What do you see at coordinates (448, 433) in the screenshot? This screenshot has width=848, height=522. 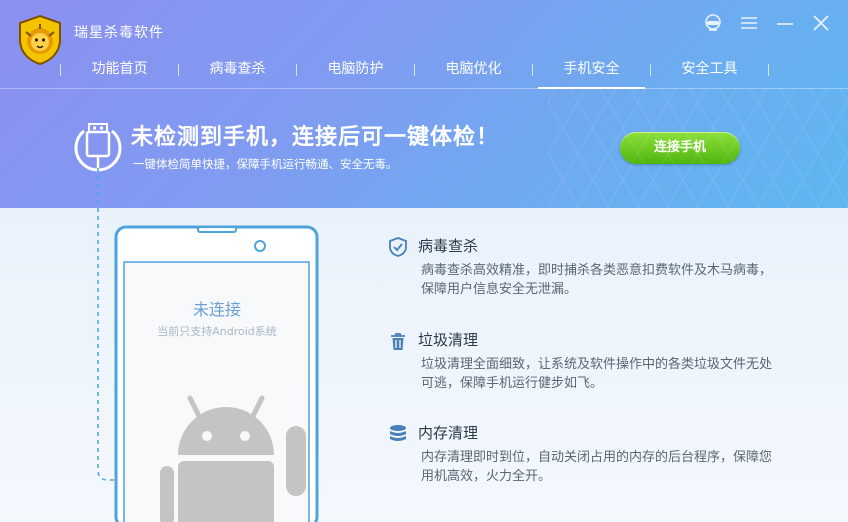 I see `feature-title: 内存清理` at bounding box center [448, 433].